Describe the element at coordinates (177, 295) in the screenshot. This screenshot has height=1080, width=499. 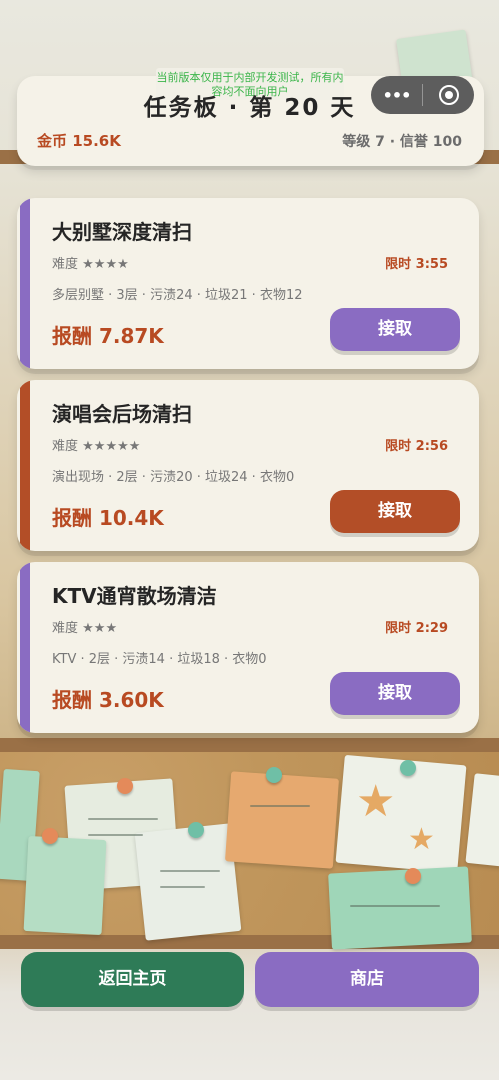
I see `task-details: 多层别墅 · 3层 · 污渍24 · 垃圾21 · 衣物12` at that location.